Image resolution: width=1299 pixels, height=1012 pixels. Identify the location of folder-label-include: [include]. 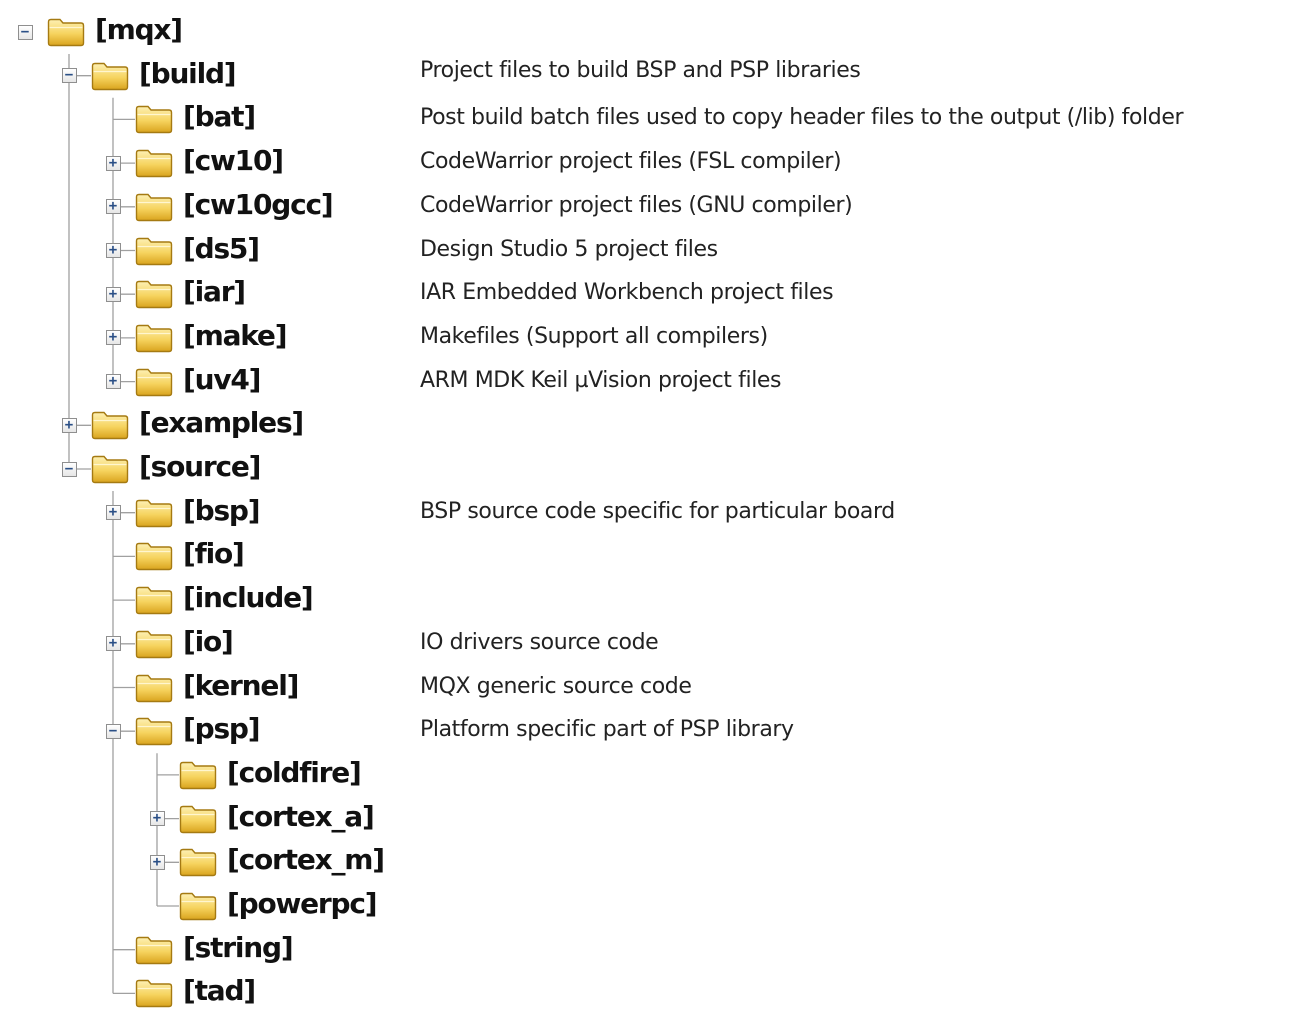
(248, 597).